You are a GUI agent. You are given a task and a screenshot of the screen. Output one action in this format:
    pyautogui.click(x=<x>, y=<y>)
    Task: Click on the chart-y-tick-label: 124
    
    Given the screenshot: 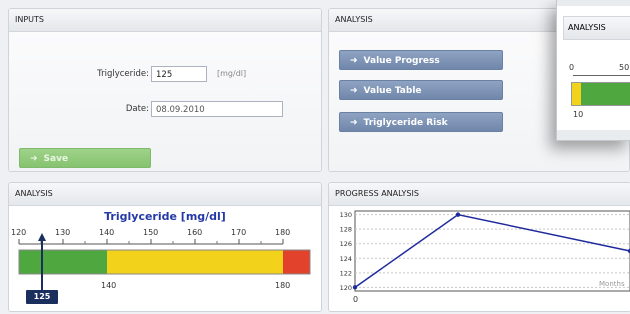 What is the action you would take?
    pyautogui.click(x=346, y=259)
    